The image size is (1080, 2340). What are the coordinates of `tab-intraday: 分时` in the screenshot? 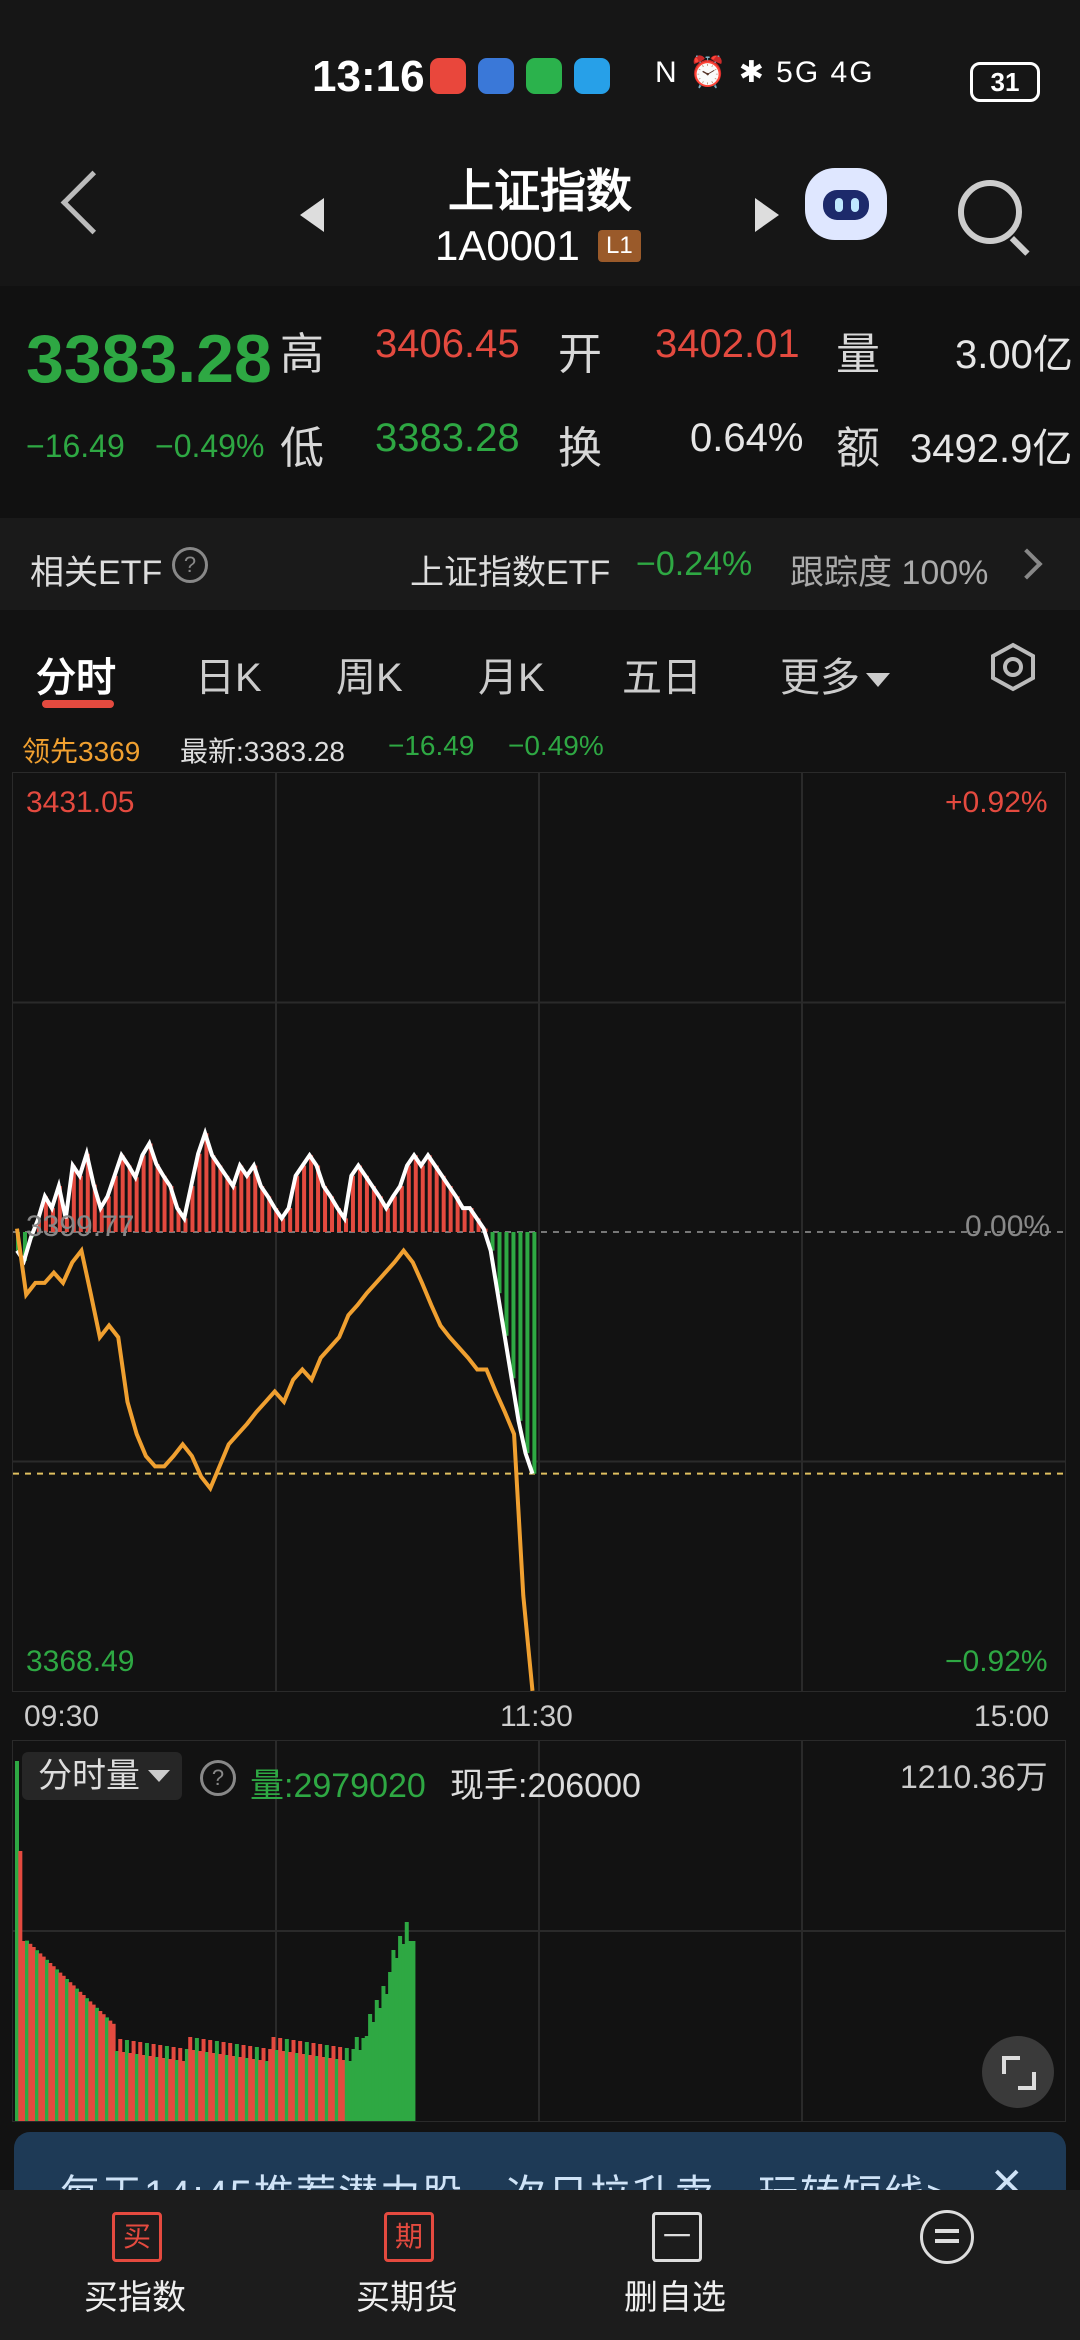 It's located at (76, 674).